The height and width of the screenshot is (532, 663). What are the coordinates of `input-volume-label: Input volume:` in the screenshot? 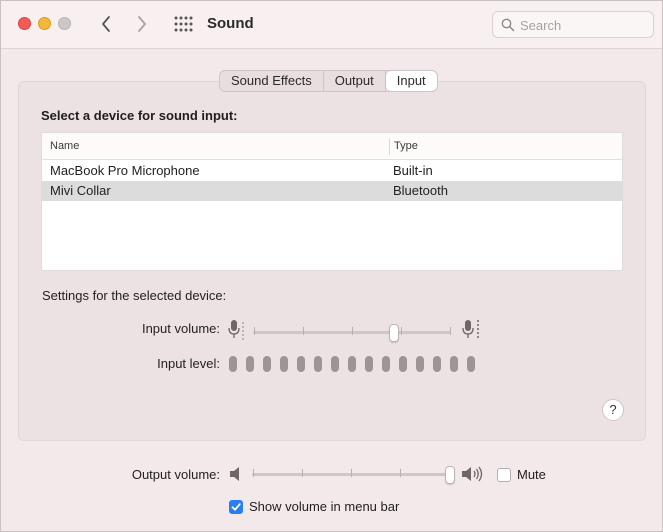 It's located at (180, 328).